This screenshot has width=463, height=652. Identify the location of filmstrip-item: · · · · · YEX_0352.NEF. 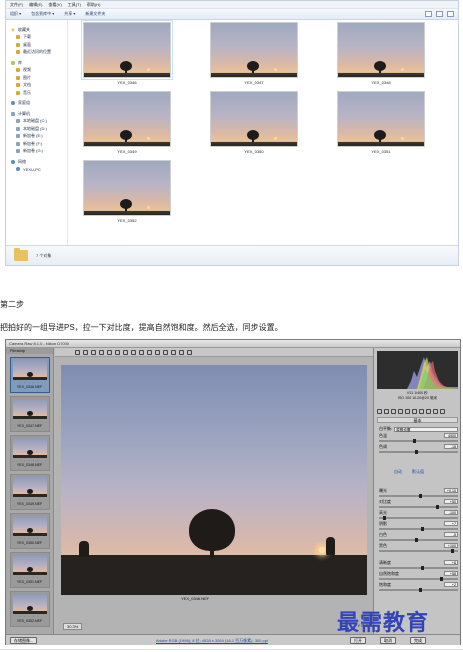
(29, 609).